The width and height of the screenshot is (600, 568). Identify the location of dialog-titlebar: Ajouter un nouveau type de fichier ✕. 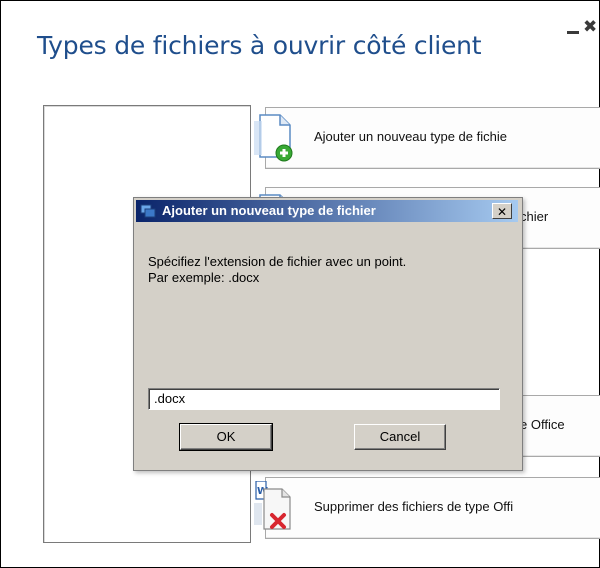
(327, 211).